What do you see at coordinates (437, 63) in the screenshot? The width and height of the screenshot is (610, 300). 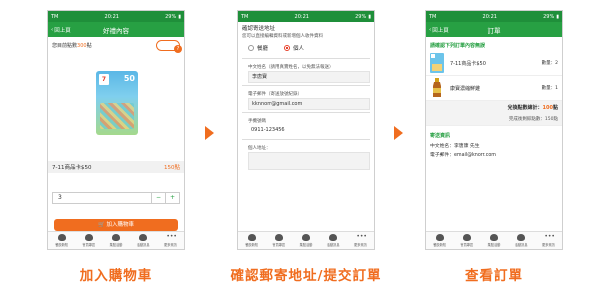 I see `gift-card-thumbnail` at bounding box center [437, 63].